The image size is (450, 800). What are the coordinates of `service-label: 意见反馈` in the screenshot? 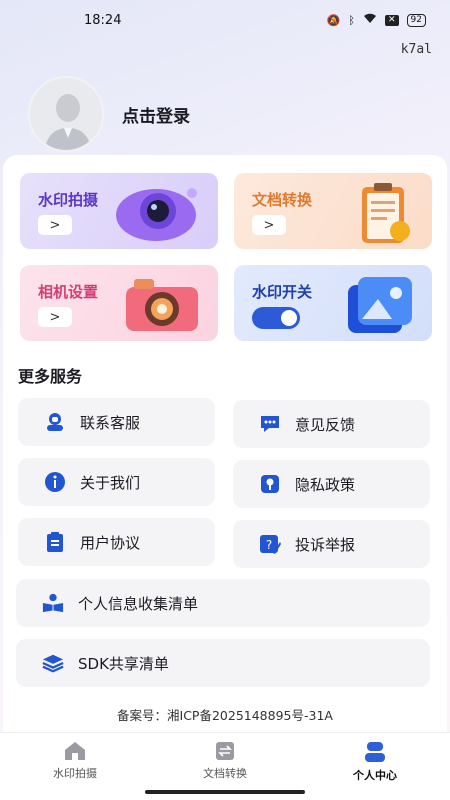 It's located at (325, 424).